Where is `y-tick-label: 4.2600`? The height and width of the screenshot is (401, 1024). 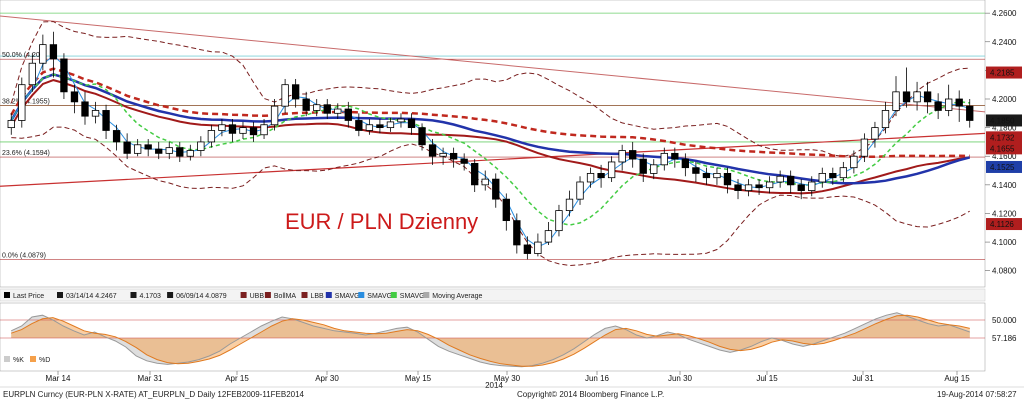
y-tick-label: 4.2600 is located at coordinates (1004, 13).